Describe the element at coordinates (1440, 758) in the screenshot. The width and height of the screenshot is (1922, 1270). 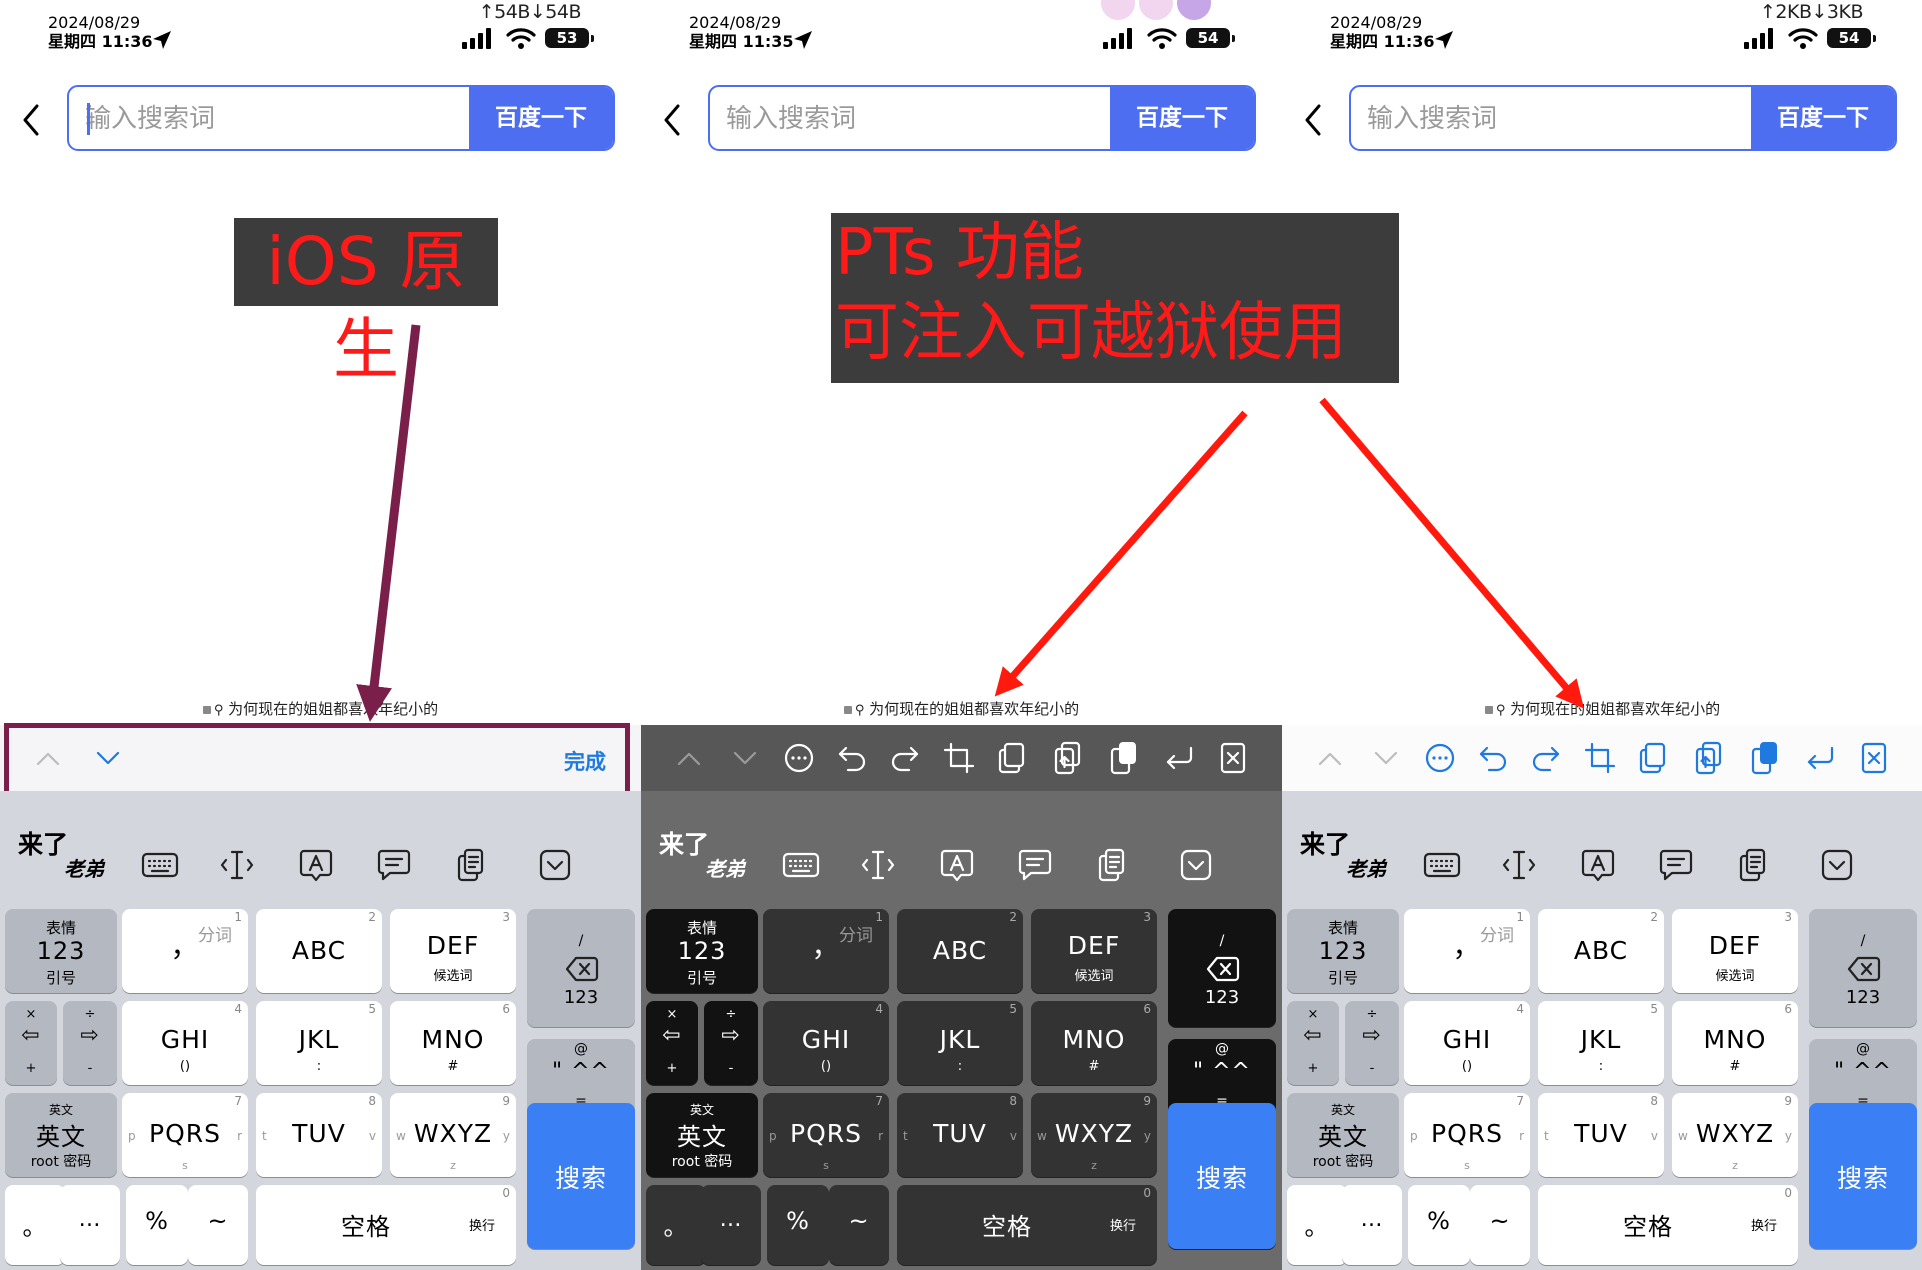
I see `more-icon` at that location.